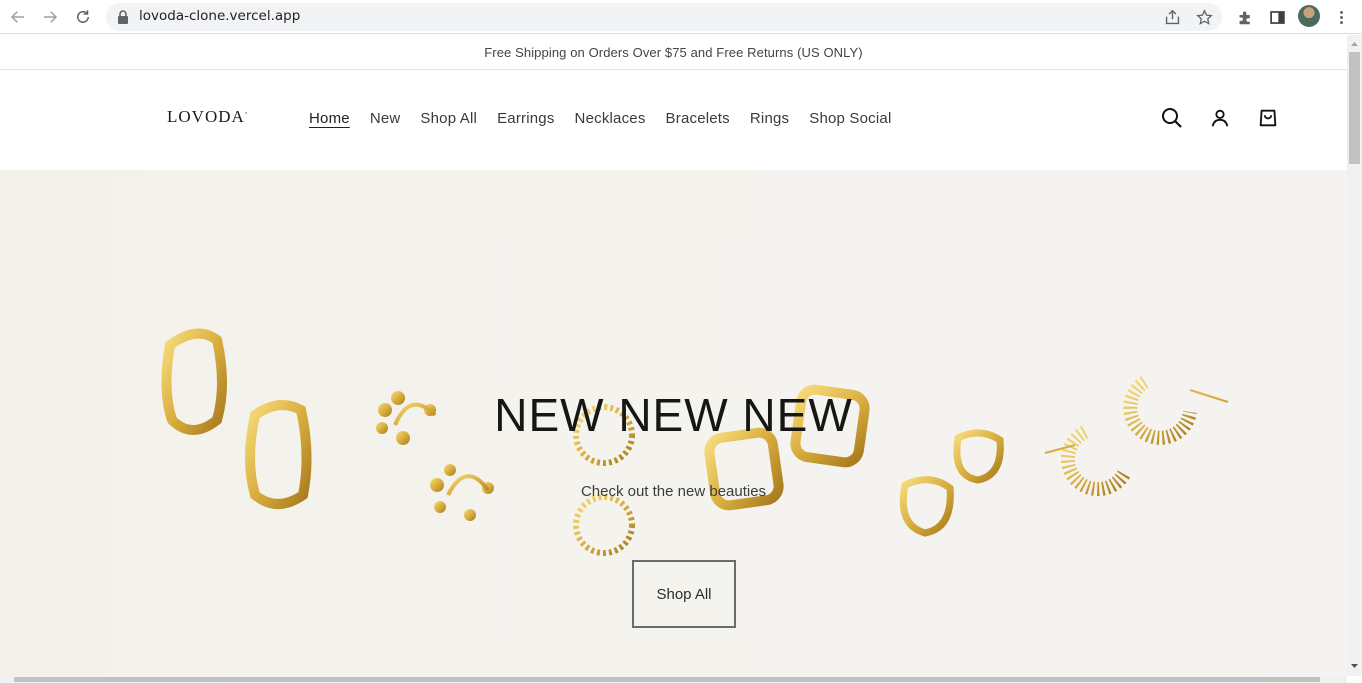 The width and height of the screenshot is (1362, 683). Describe the element at coordinates (1354, 666) in the screenshot. I see `scroll-down-icon` at that location.